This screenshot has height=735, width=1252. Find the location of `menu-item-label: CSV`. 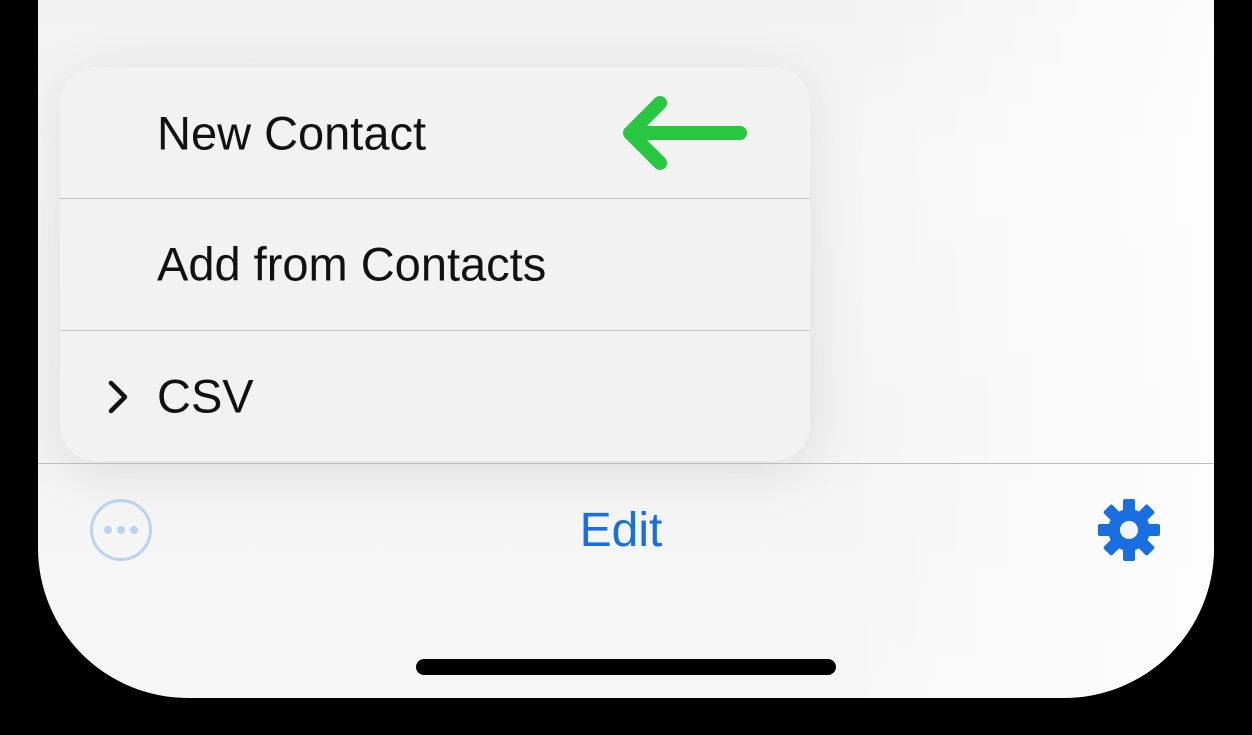

menu-item-label: CSV is located at coordinates (205, 395).